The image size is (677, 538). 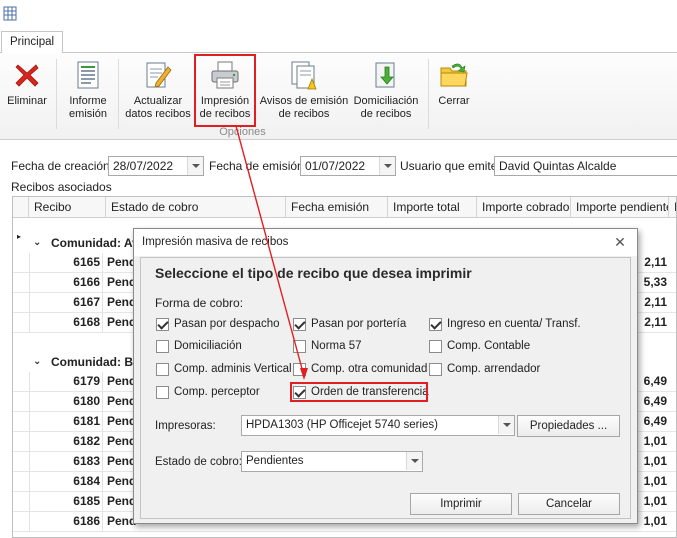 What do you see at coordinates (10, 13) in the screenshot?
I see `app-grid-icon` at bounding box center [10, 13].